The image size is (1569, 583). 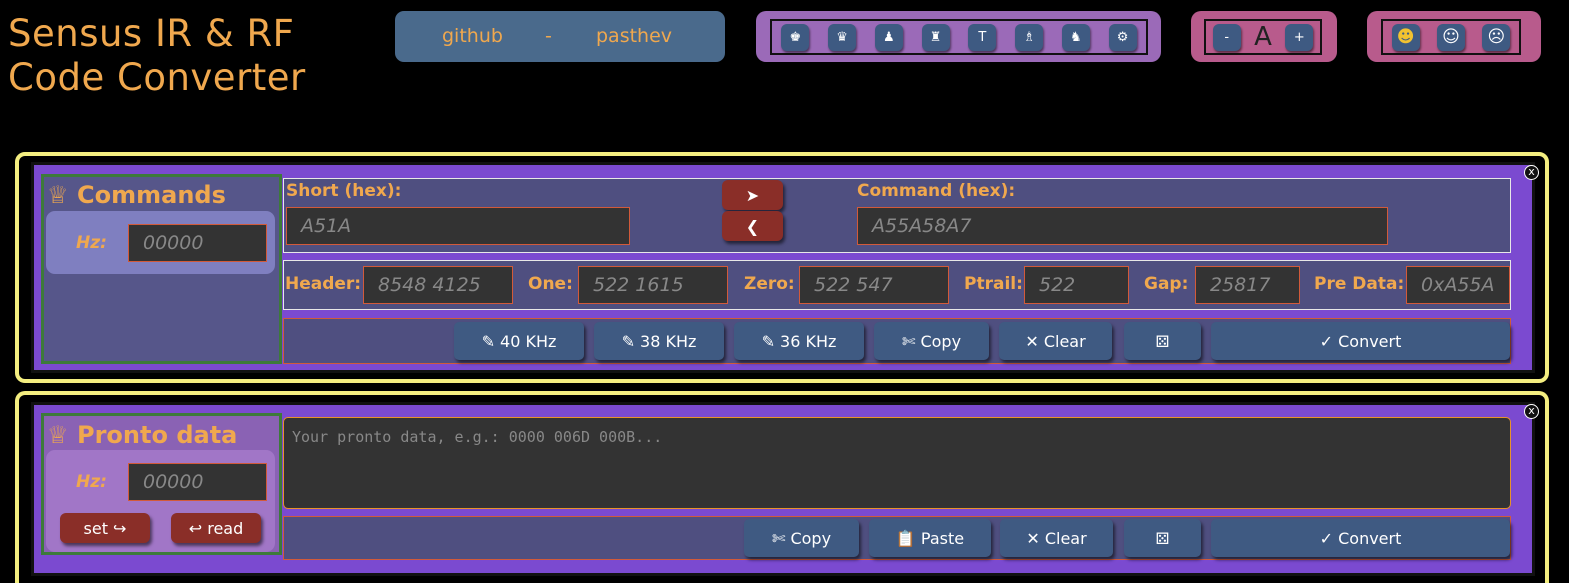 I want to click on font-size-bar: - A +, so click(x=1264, y=36).